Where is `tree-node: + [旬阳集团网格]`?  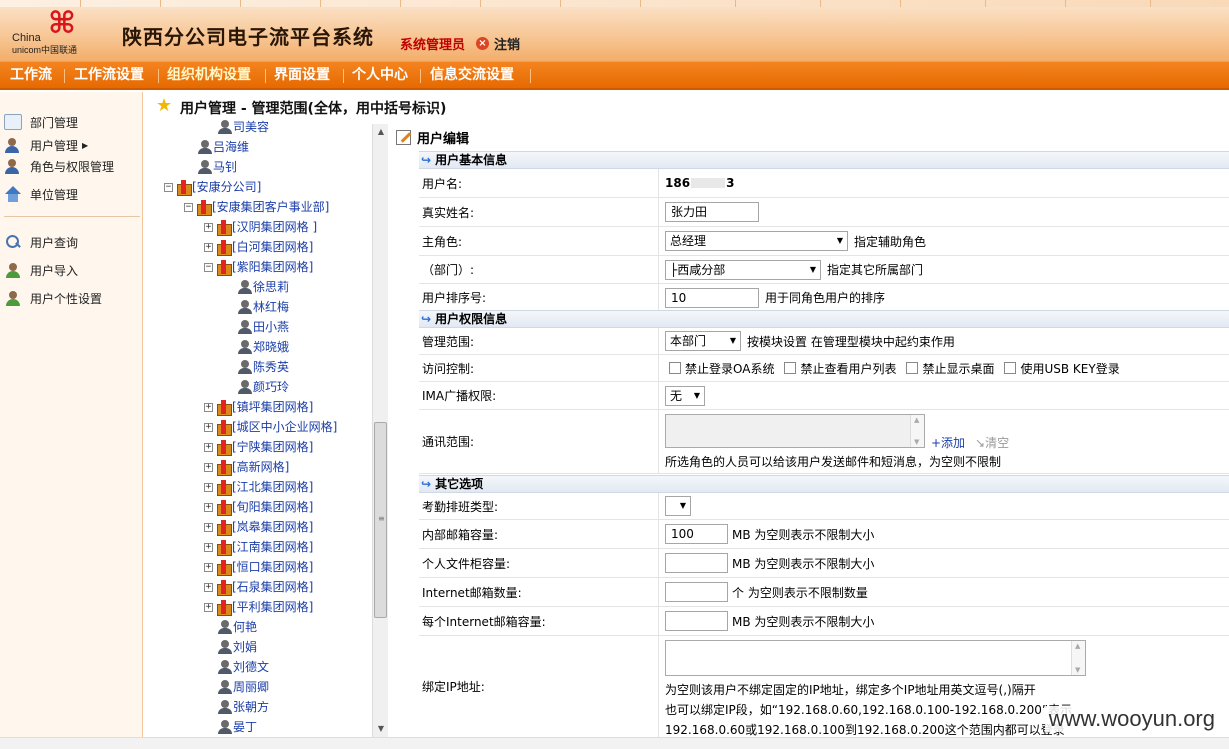
tree-node: + [旬阳集团网格] is located at coordinates (258, 507).